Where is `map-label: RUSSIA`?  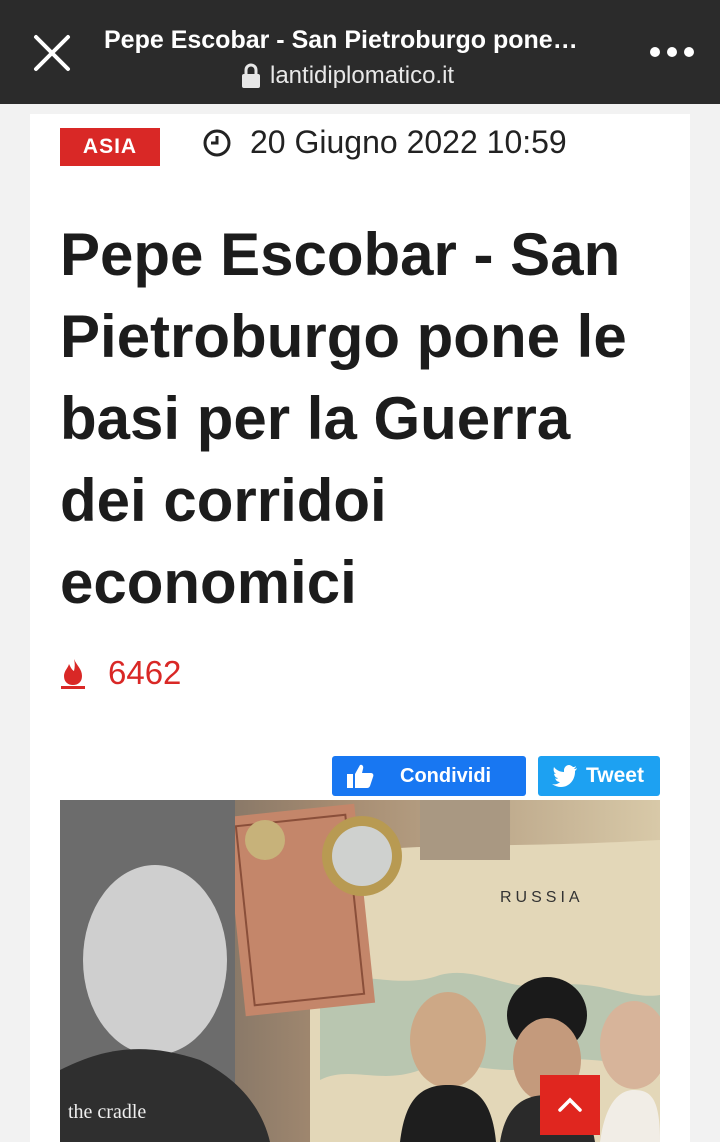 map-label: RUSSIA is located at coordinates (542, 897).